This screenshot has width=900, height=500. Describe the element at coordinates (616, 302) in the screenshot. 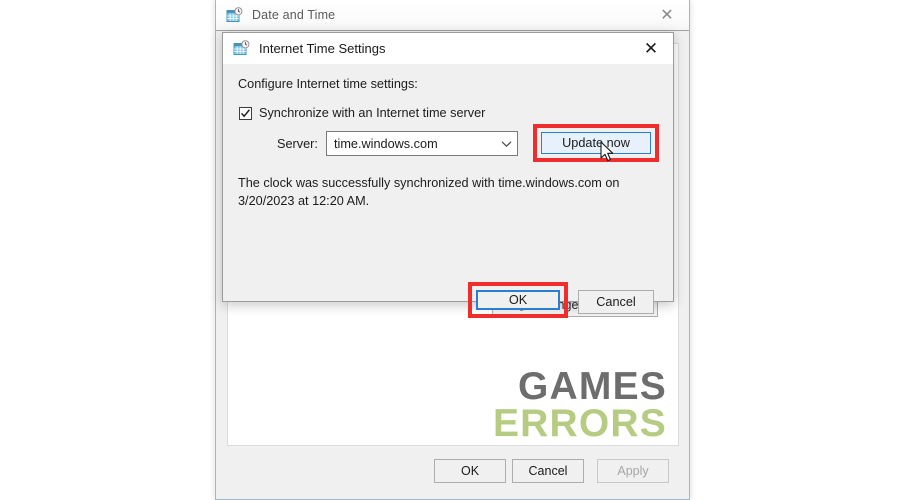

I see `inner-cancel-button: Cancel` at that location.